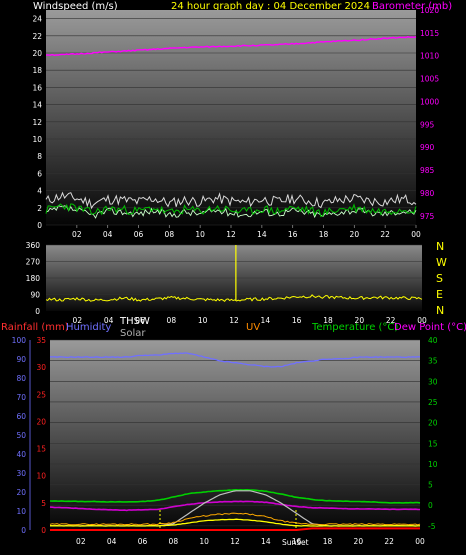 Image resolution: width=466 pixels, height=555 pixels. I want to click on humidity-tick-label: 100, so click(19, 340).